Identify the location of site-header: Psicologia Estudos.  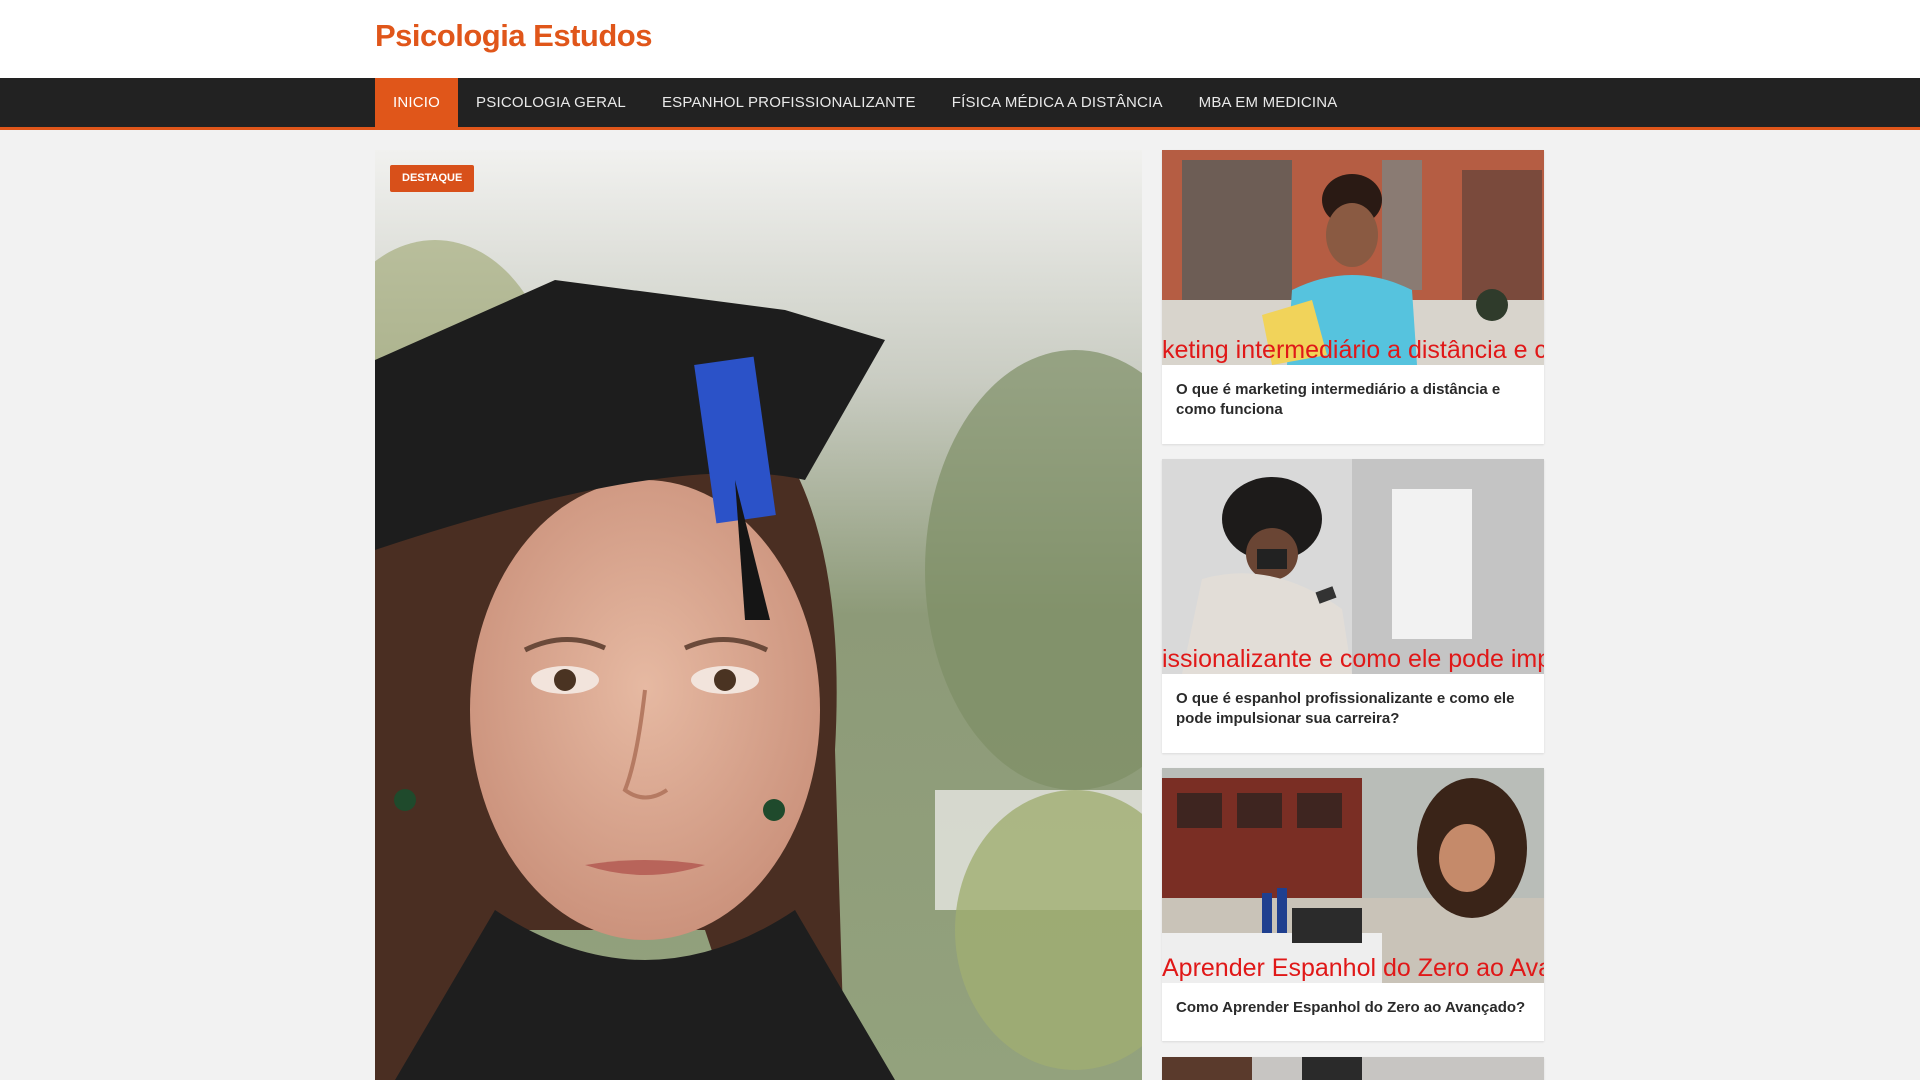
(960, 39).